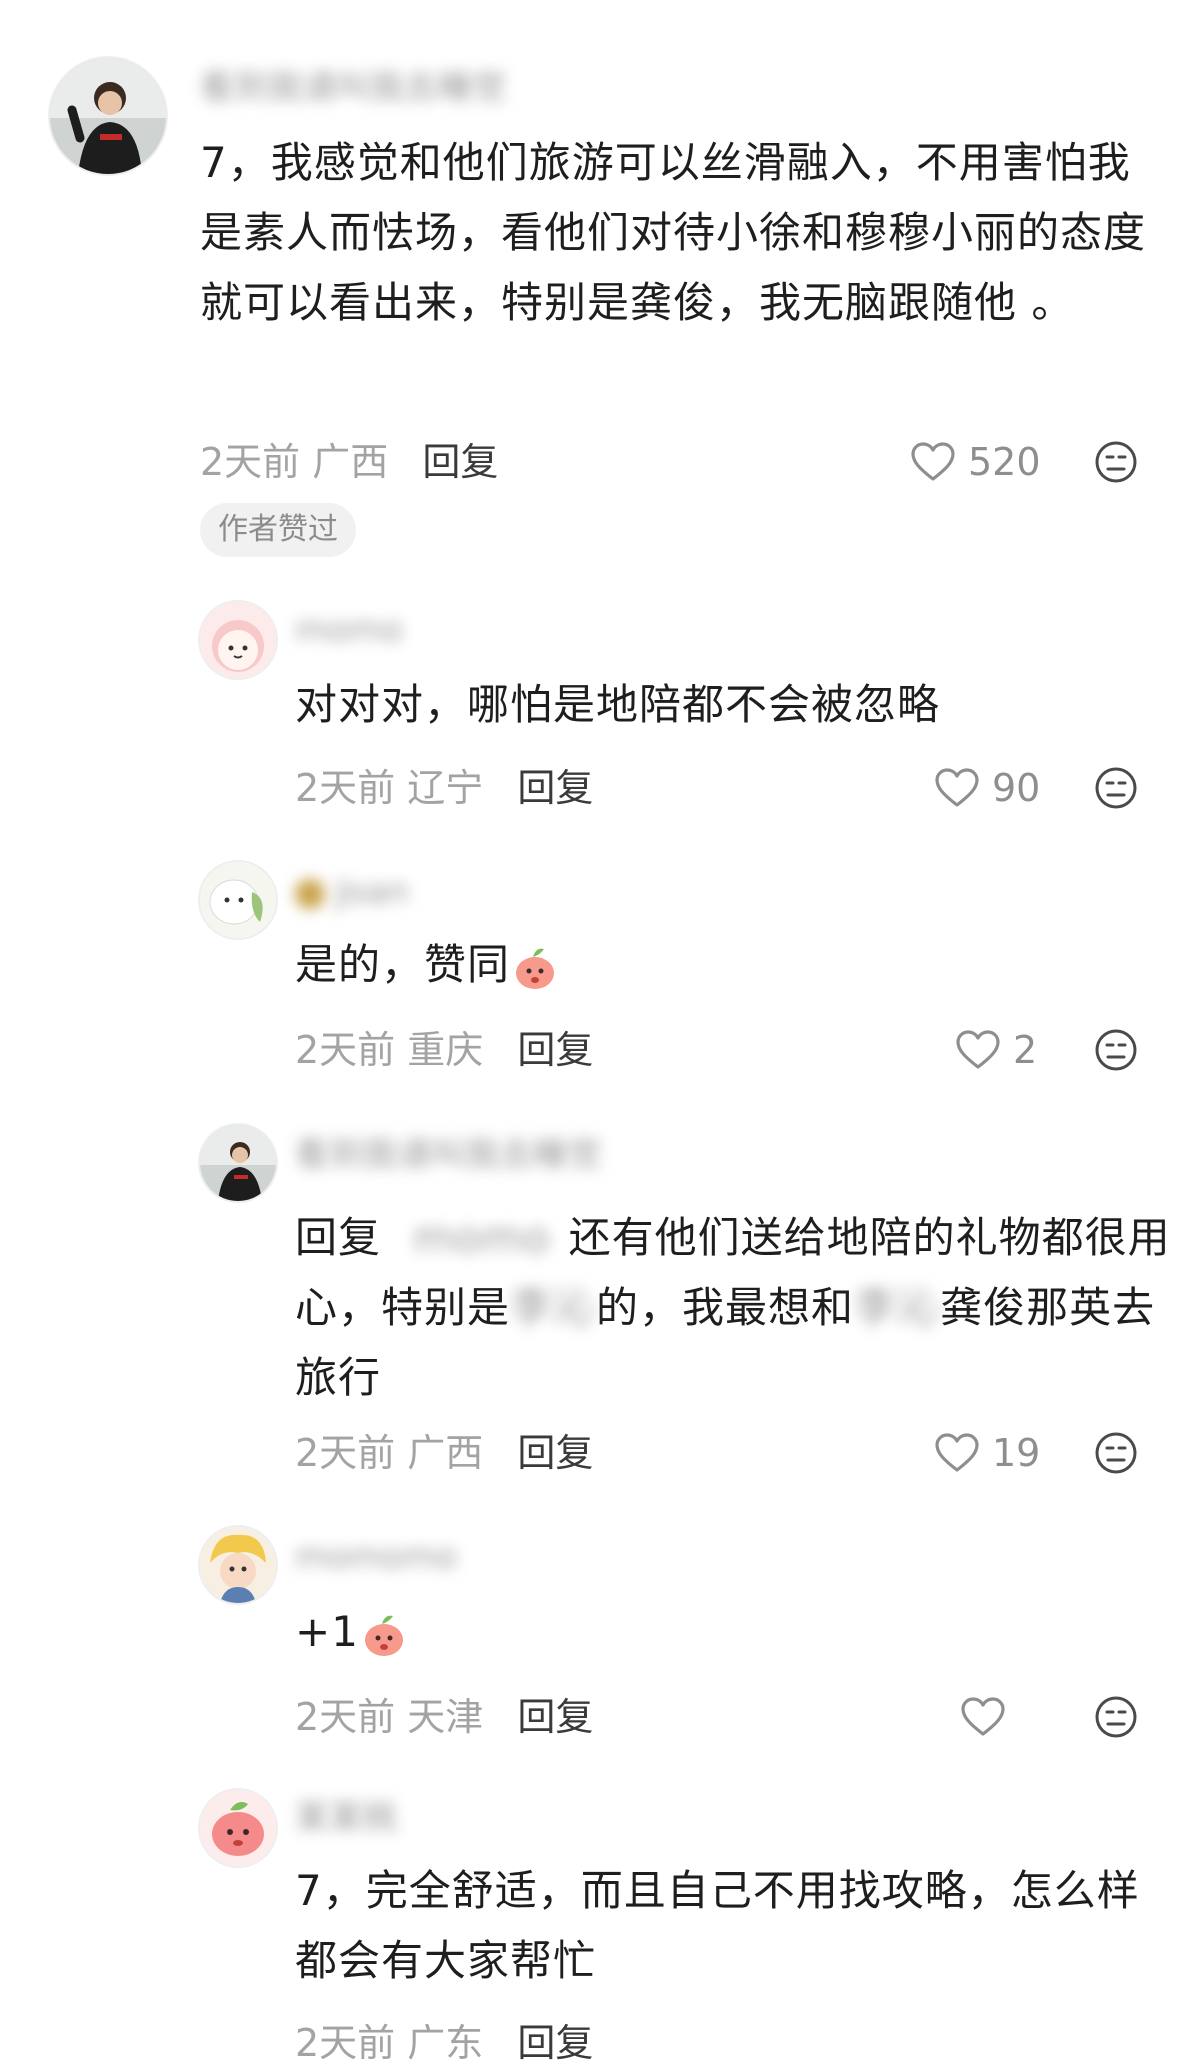  I want to click on like-button: 90, so click(987, 788).